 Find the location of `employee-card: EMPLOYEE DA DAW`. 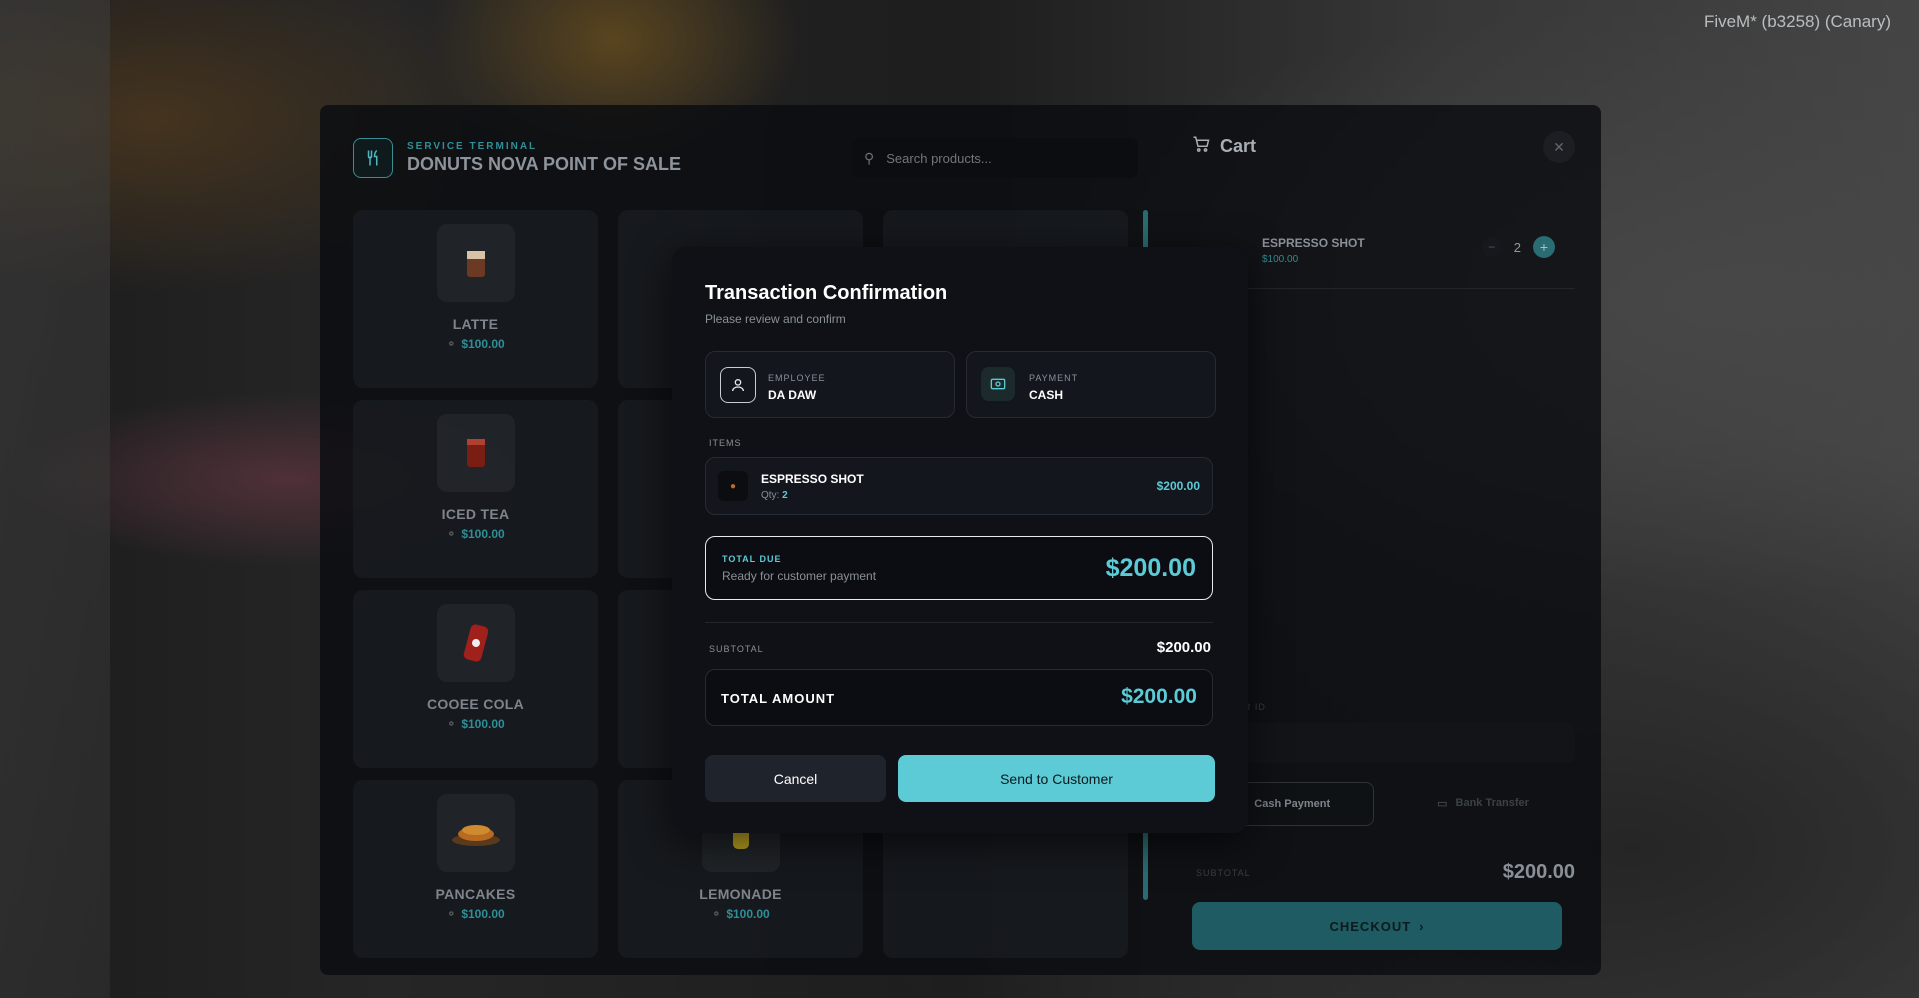

employee-card: EMPLOYEE DA DAW is located at coordinates (830, 384).